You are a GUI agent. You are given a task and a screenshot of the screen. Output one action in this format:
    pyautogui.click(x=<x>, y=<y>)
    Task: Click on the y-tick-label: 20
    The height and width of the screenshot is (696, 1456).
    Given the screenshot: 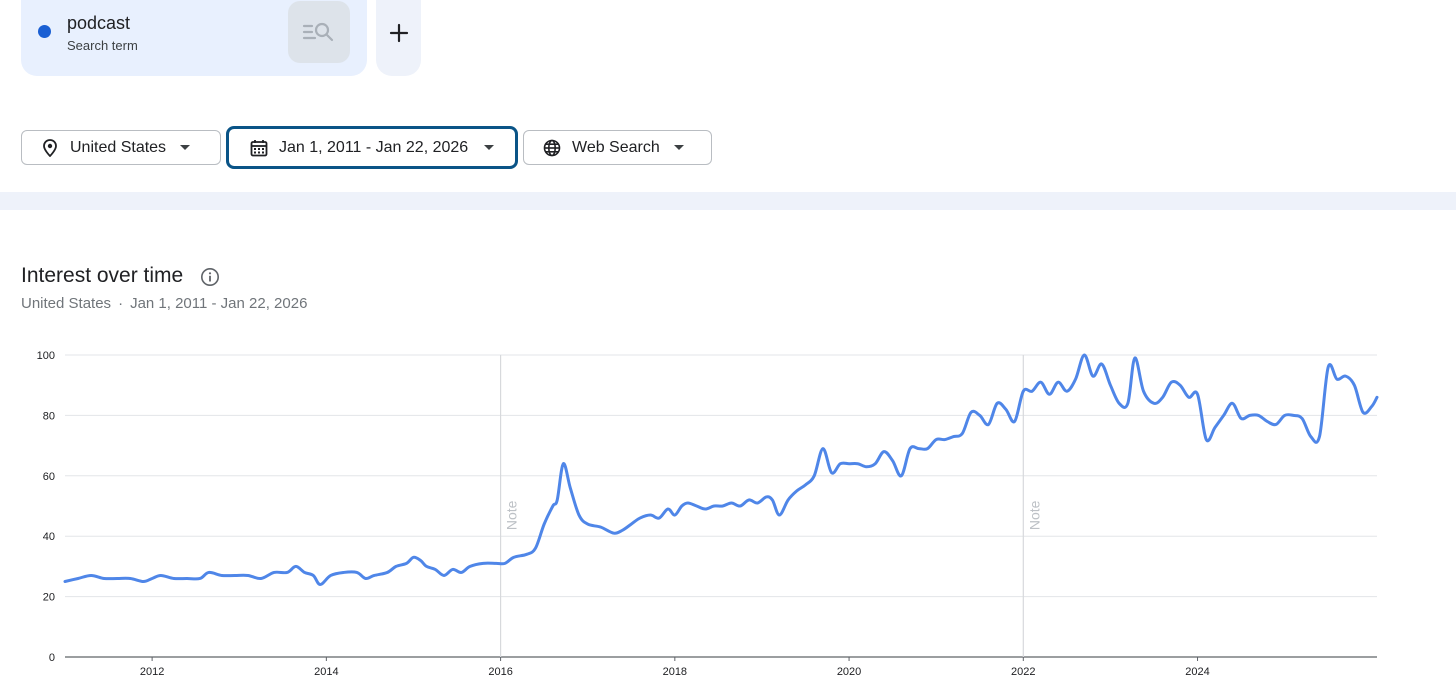 What is the action you would take?
    pyautogui.click(x=49, y=598)
    